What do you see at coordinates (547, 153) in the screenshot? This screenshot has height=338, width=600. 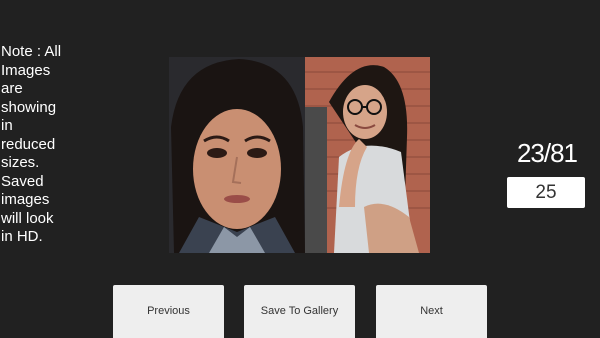 I see `image-counter: 23/81` at bounding box center [547, 153].